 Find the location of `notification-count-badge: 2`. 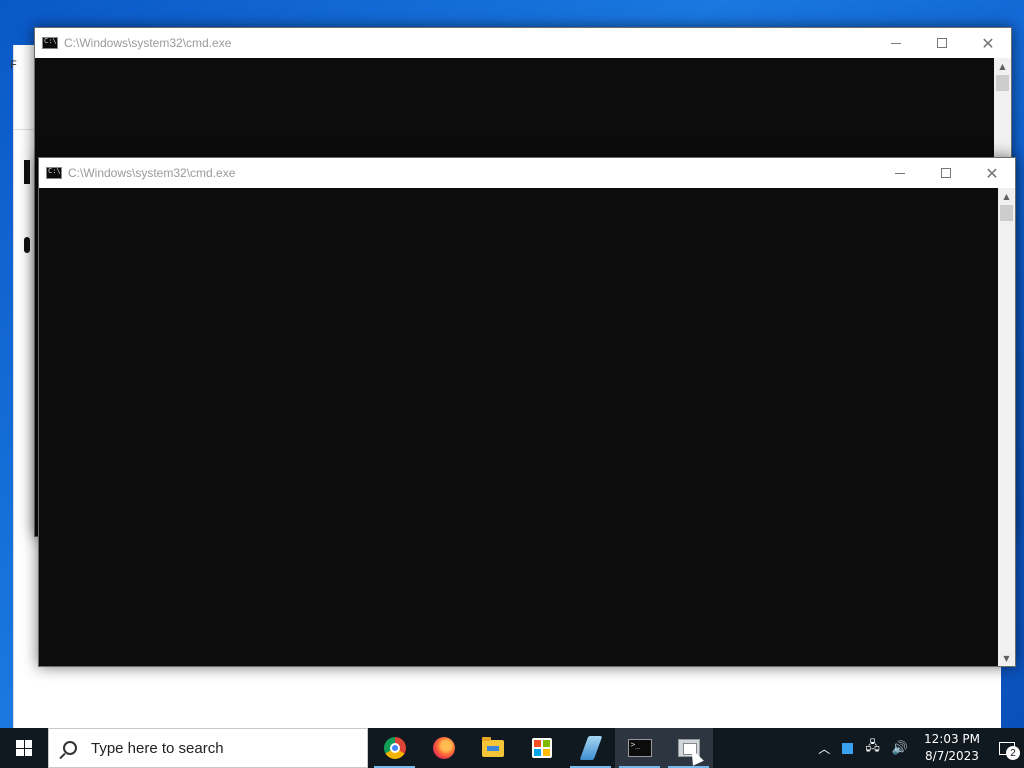

notification-count-badge: 2 is located at coordinates (1013, 753).